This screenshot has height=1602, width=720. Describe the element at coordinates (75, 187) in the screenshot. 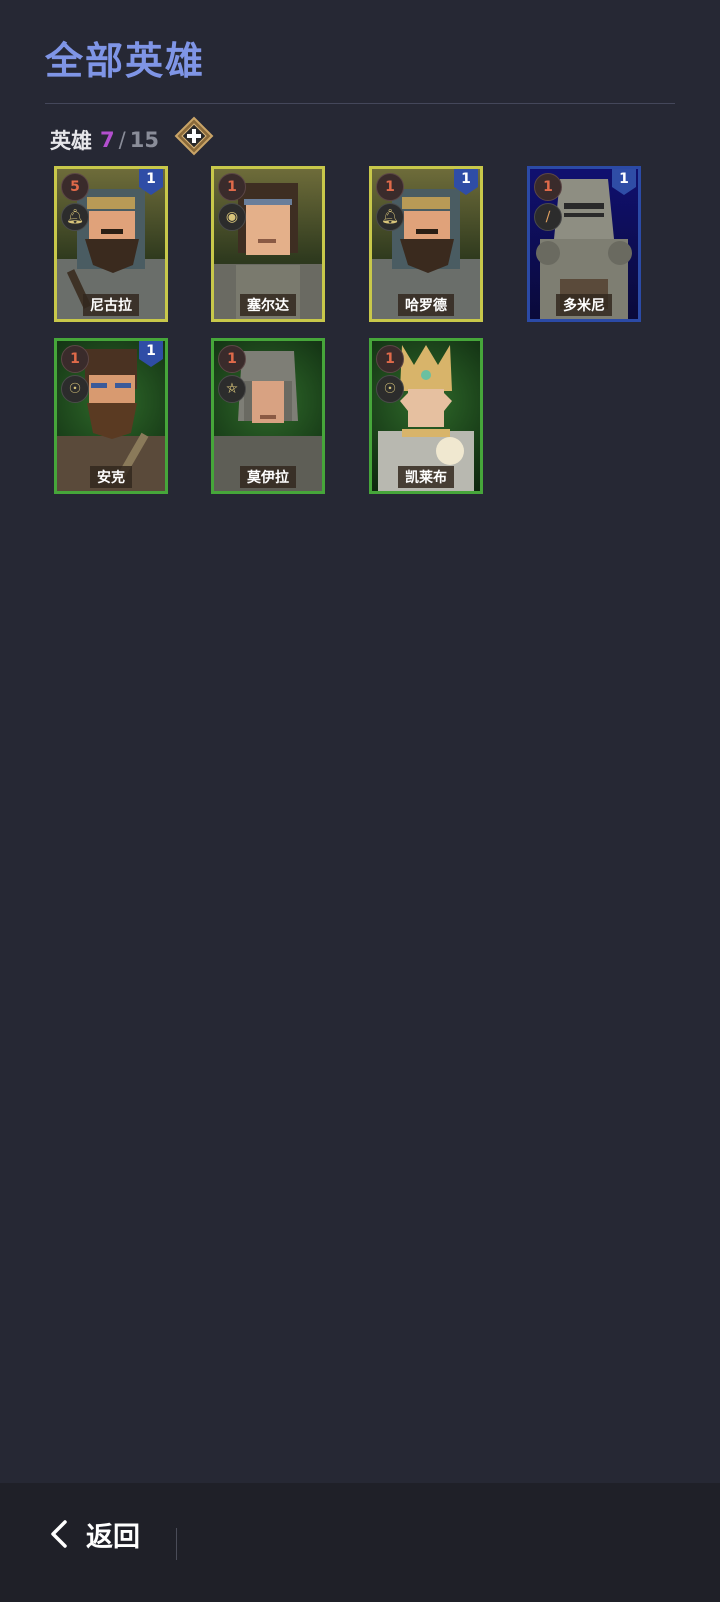

I see `star-rank-badge: 5` at that location.